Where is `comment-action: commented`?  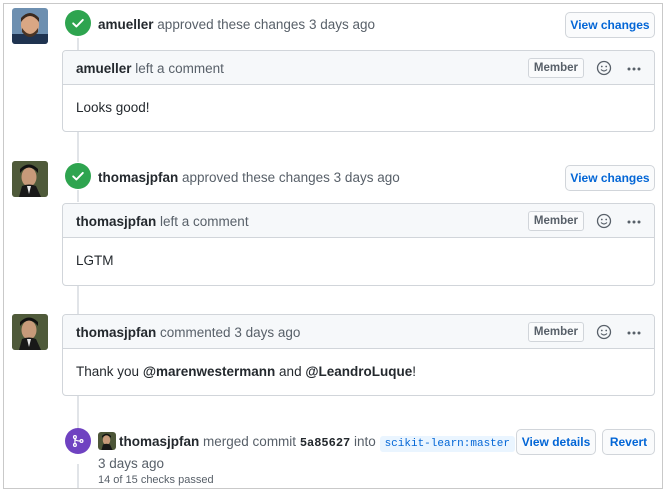 comment-action: commented is located at coordinates (195, 332).